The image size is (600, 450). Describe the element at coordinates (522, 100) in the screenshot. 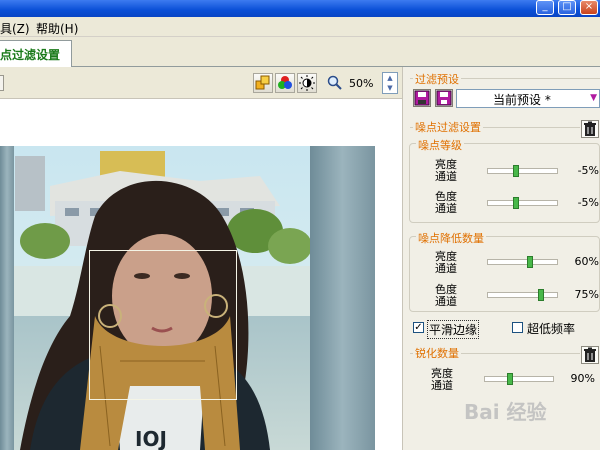

I see `preset-selected: 当前预设 *` at that location.